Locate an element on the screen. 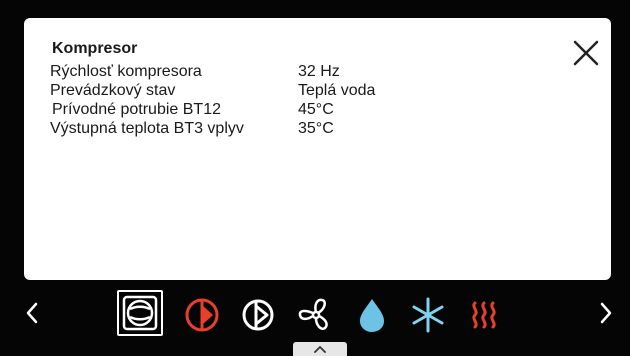 This screenshot has width=630, height=356. next-button is located at coordinates (606, 313).